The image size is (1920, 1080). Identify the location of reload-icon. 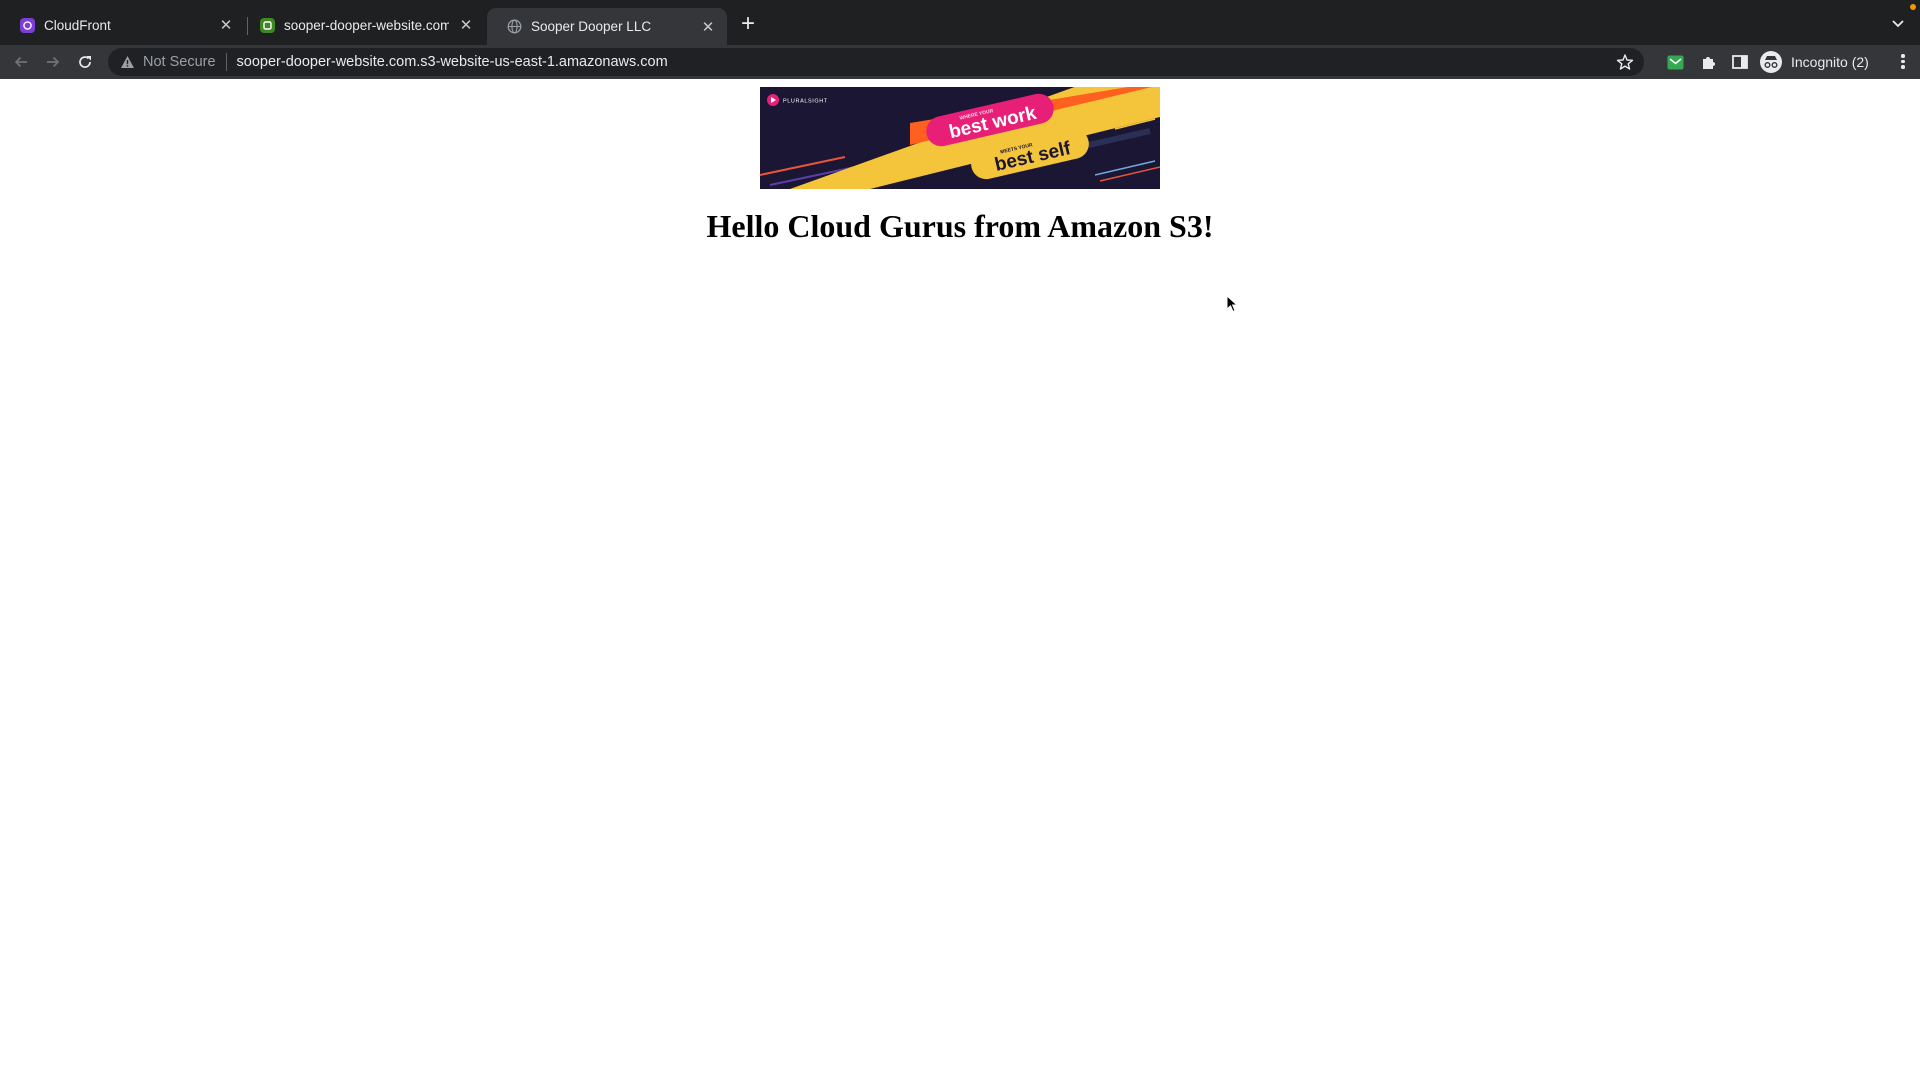
(85, 62).